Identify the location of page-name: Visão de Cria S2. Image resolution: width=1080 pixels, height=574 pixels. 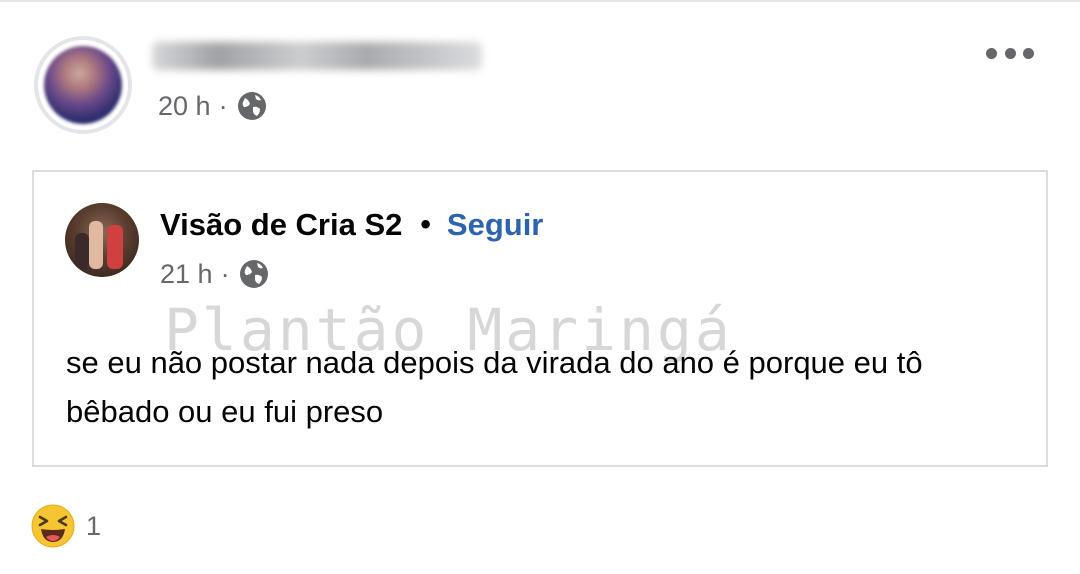
(281, 225).